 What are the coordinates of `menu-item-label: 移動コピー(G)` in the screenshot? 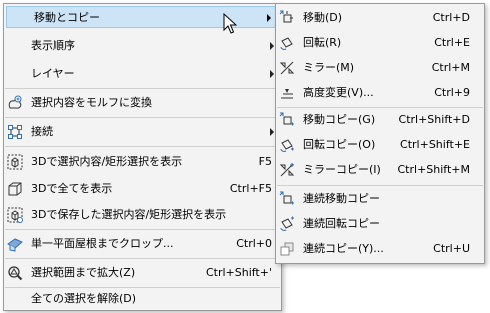 It's located at (339, 119).